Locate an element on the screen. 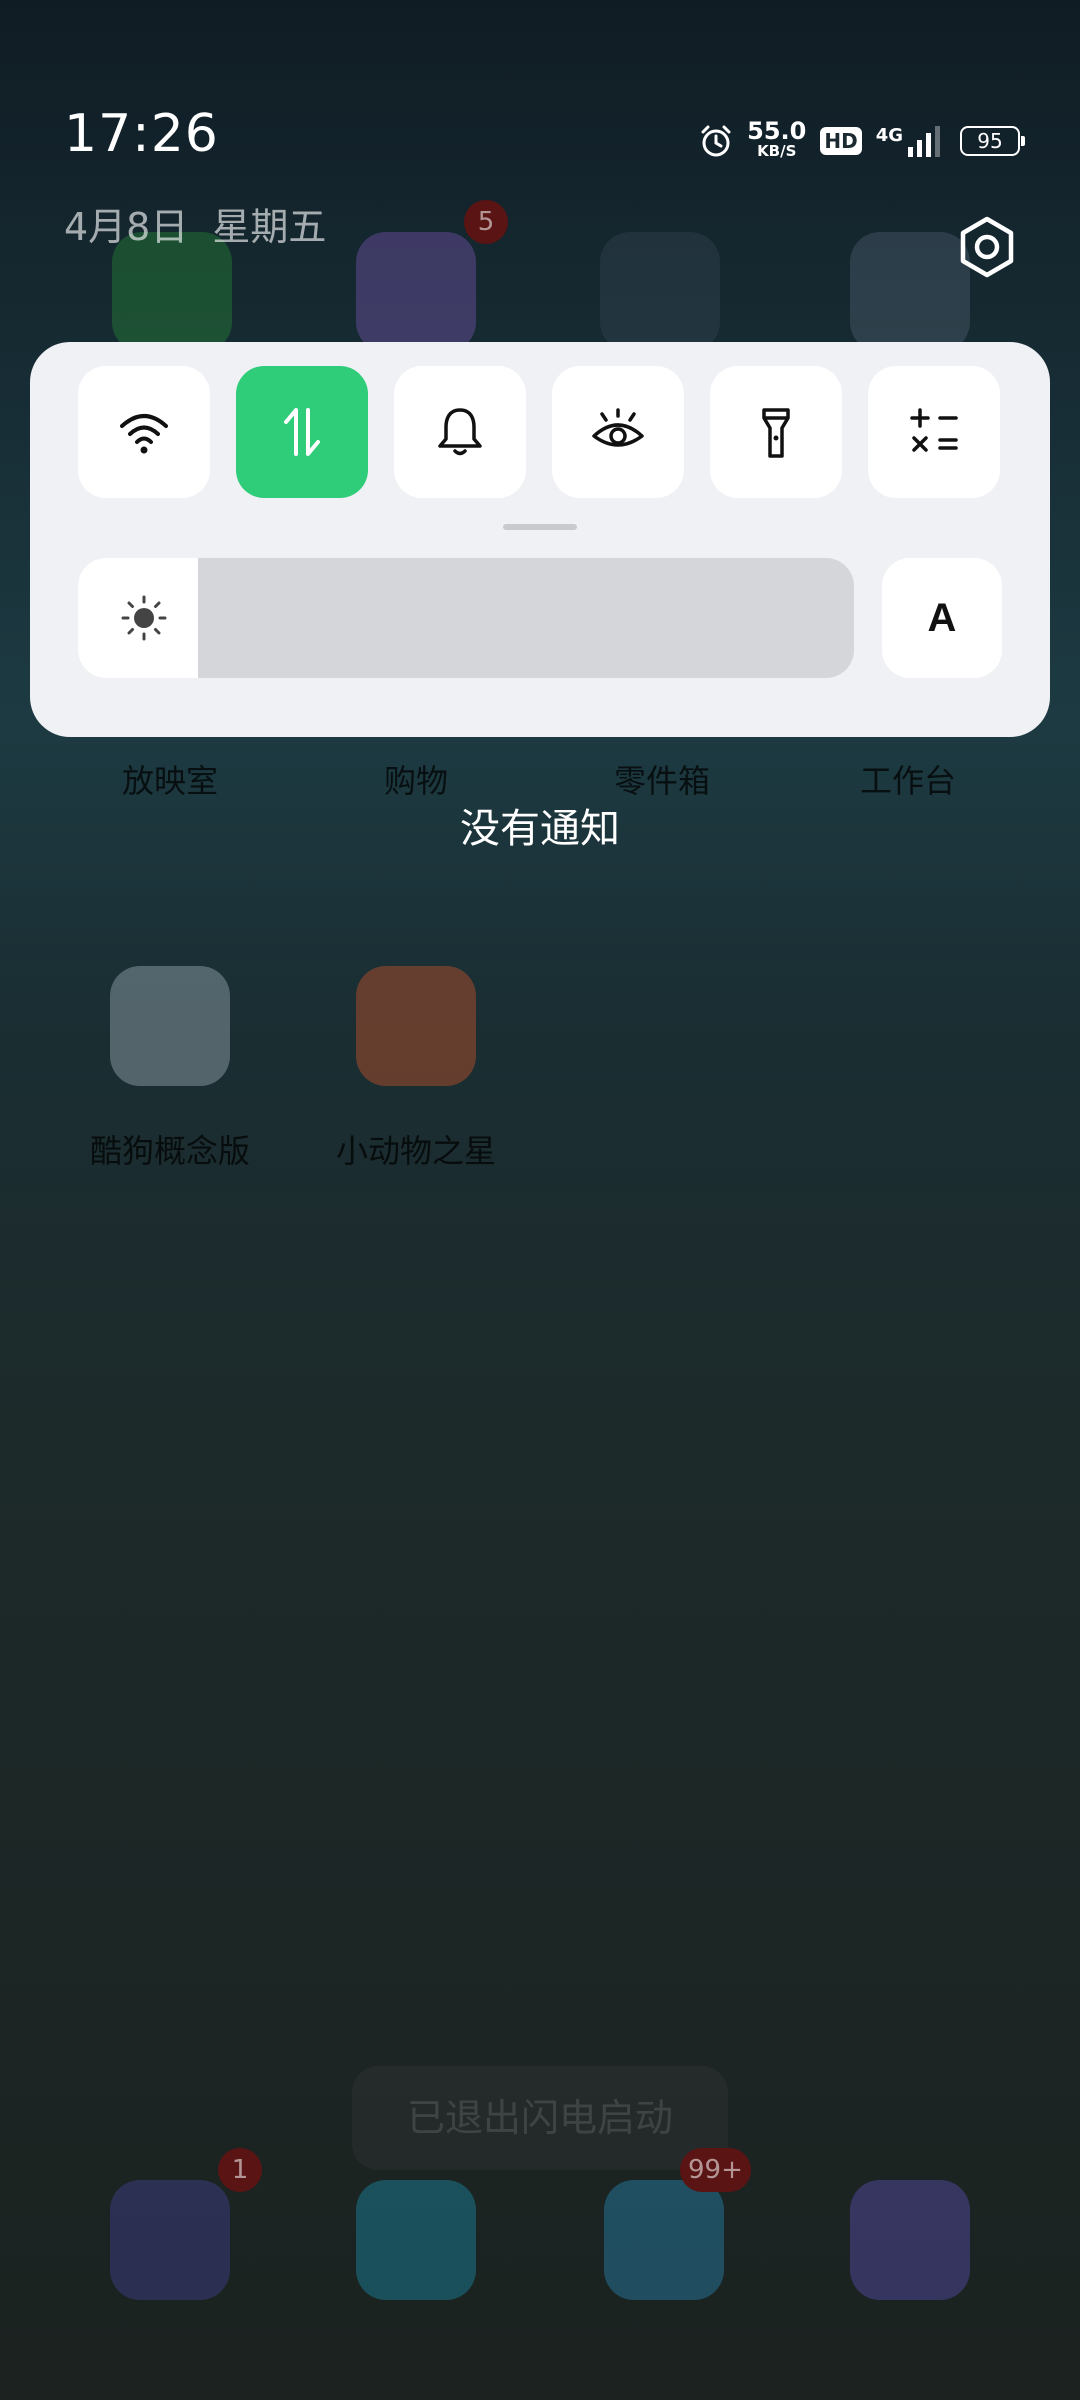 Image resolution: width=1080 pixels, height=2400 pixels. date-line: 4月8日 星期五 is located at coordinates (207, 223).